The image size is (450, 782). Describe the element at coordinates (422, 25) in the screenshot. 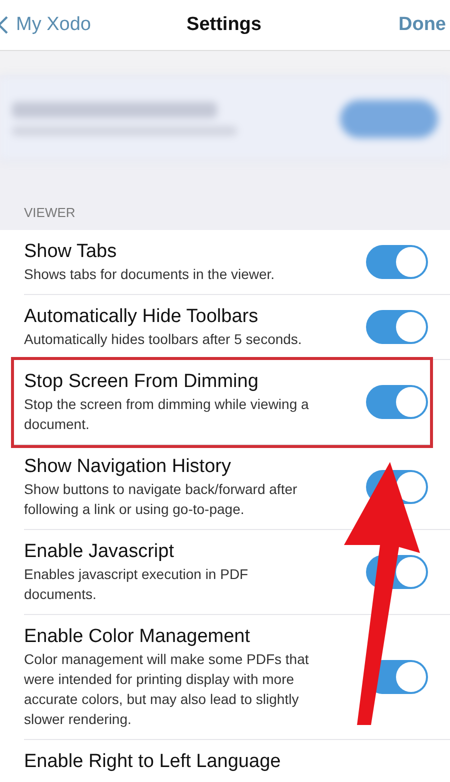

I see `done-button: Done` at that location.